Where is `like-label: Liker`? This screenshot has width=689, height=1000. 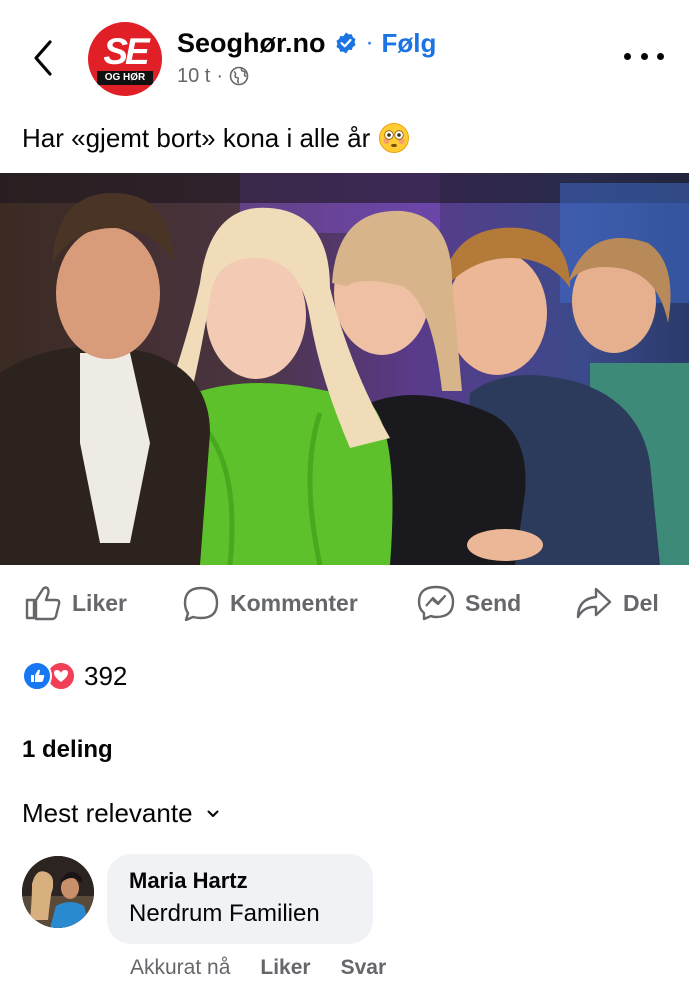 like-label: Liker is located at coordinates (99, 602).